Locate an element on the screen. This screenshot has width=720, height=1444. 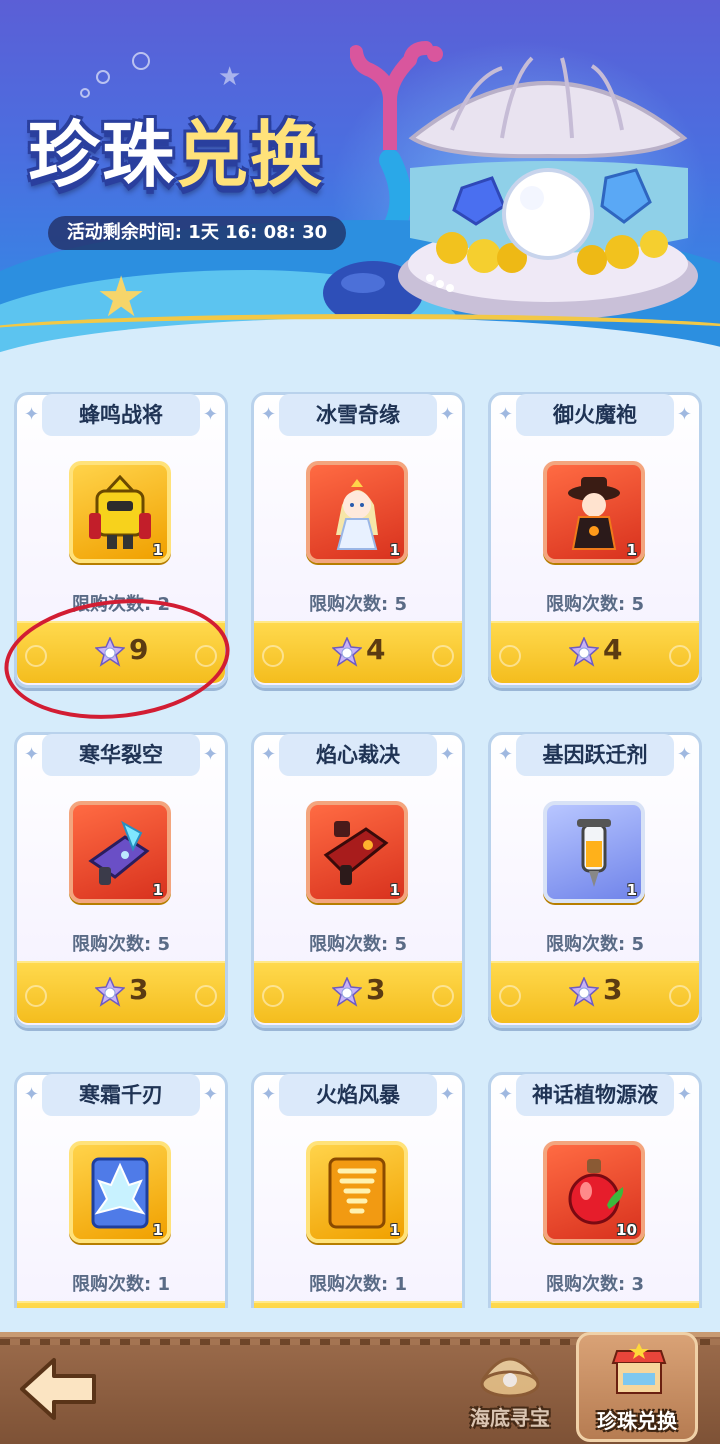
exchange-card: 焰心裁决 1 限购次数: 5 3 is located at coordinates (358, 876).